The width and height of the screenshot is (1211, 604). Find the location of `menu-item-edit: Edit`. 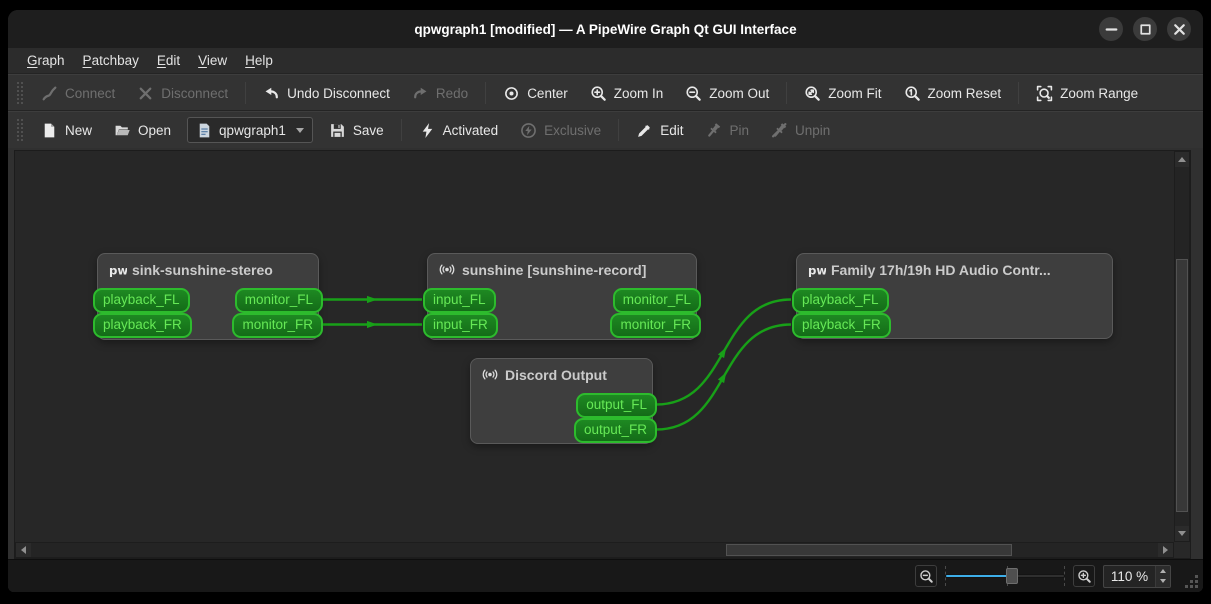

menu-item-edit: Edit is located at coordinates (168, 60).